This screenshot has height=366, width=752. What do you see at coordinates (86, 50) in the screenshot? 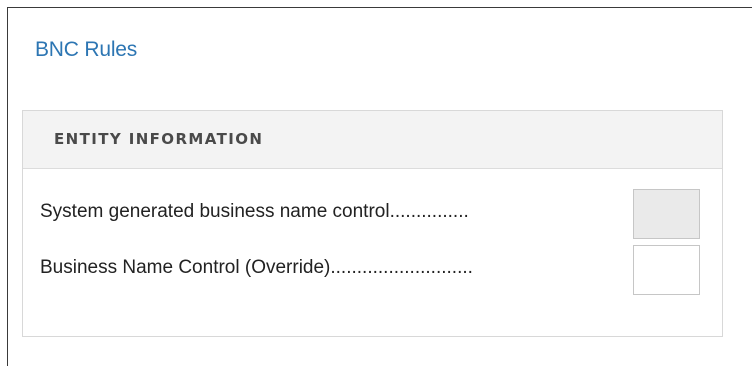
I see `bnc-rules-link: BNC Rules` at bounding box center [86, 50].